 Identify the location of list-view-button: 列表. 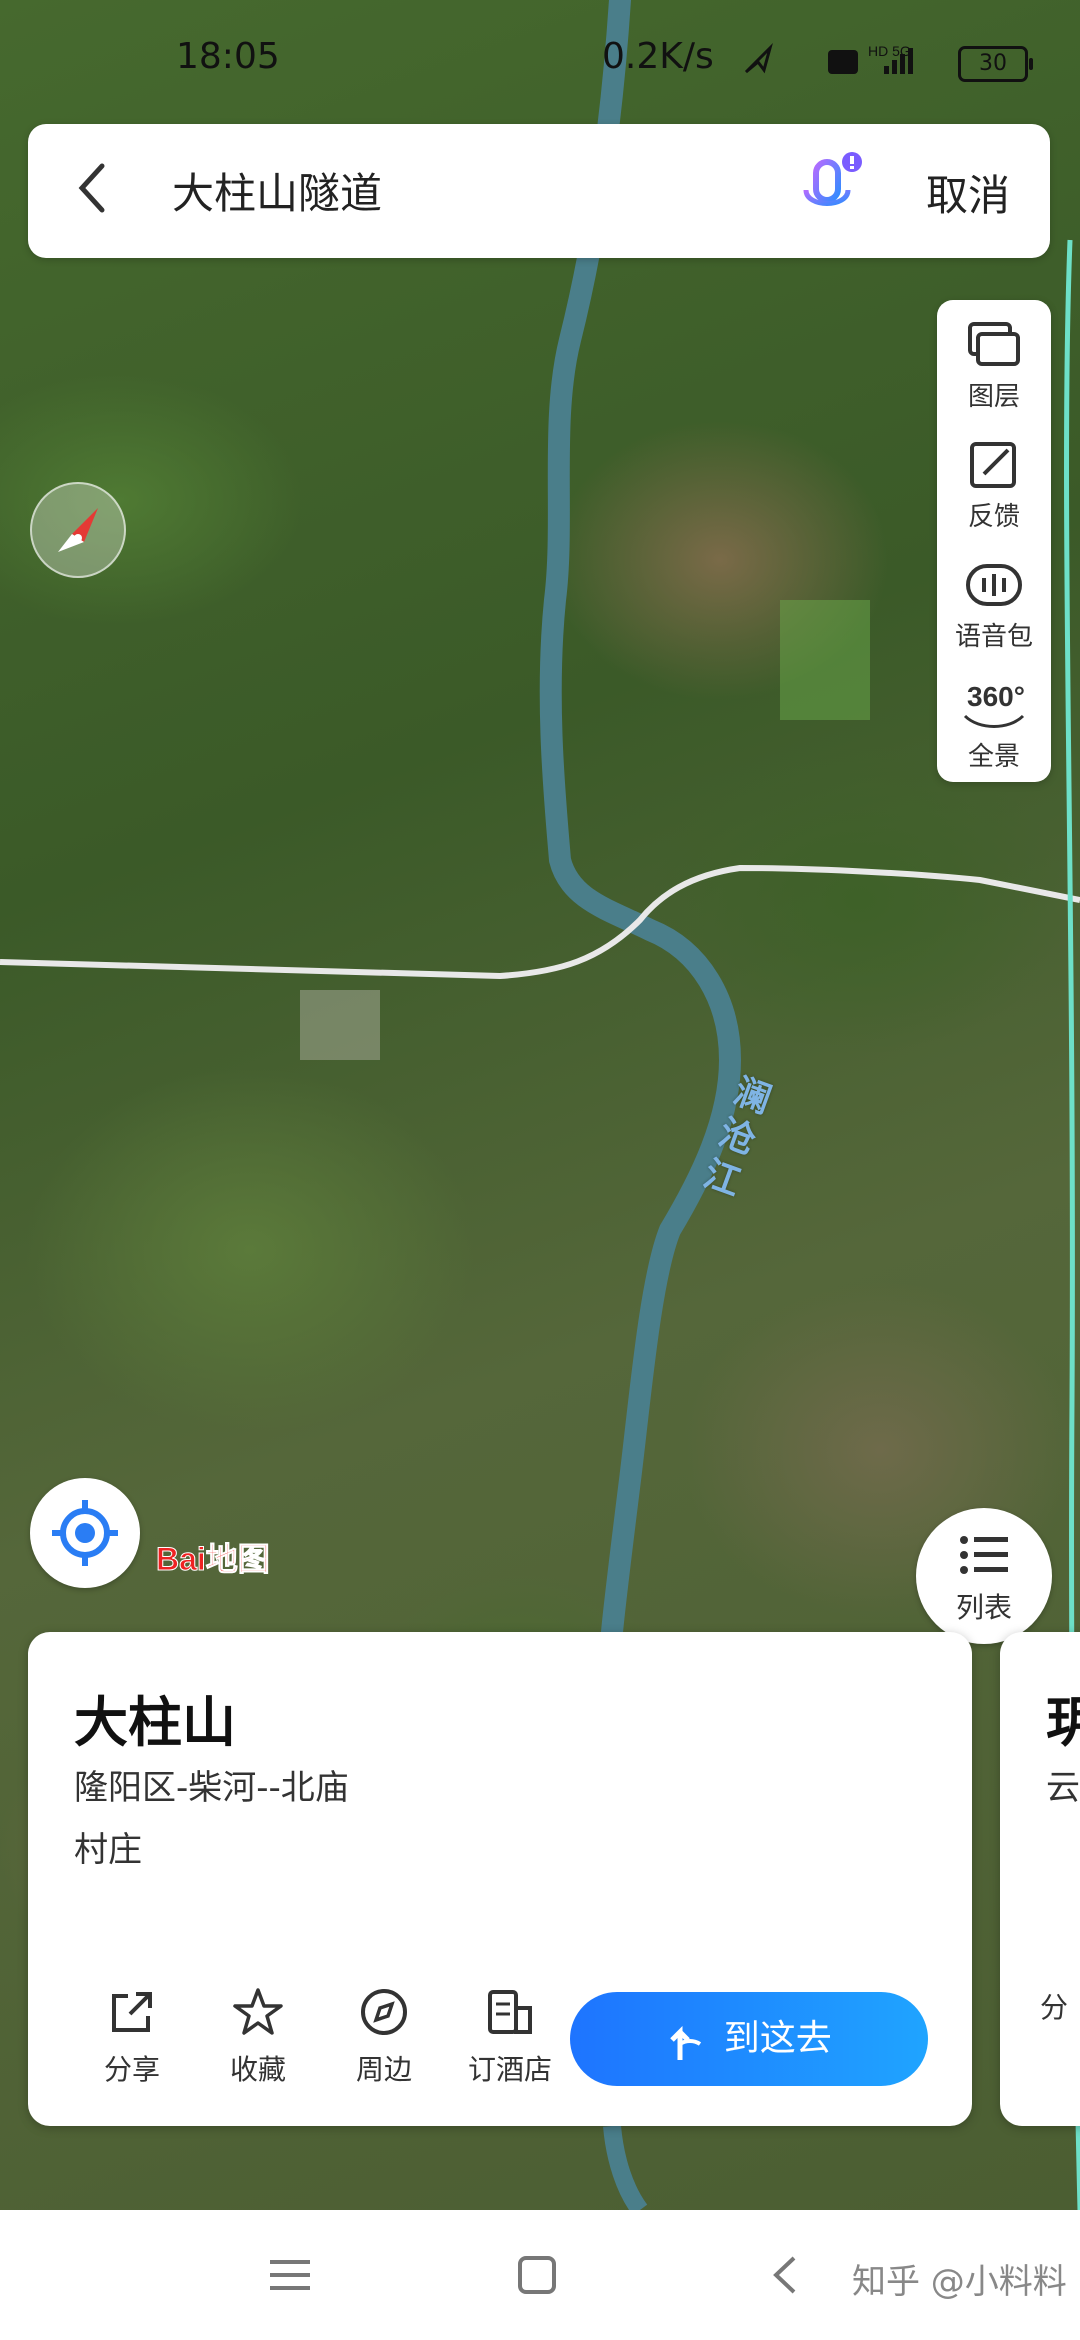
(984, 1576).